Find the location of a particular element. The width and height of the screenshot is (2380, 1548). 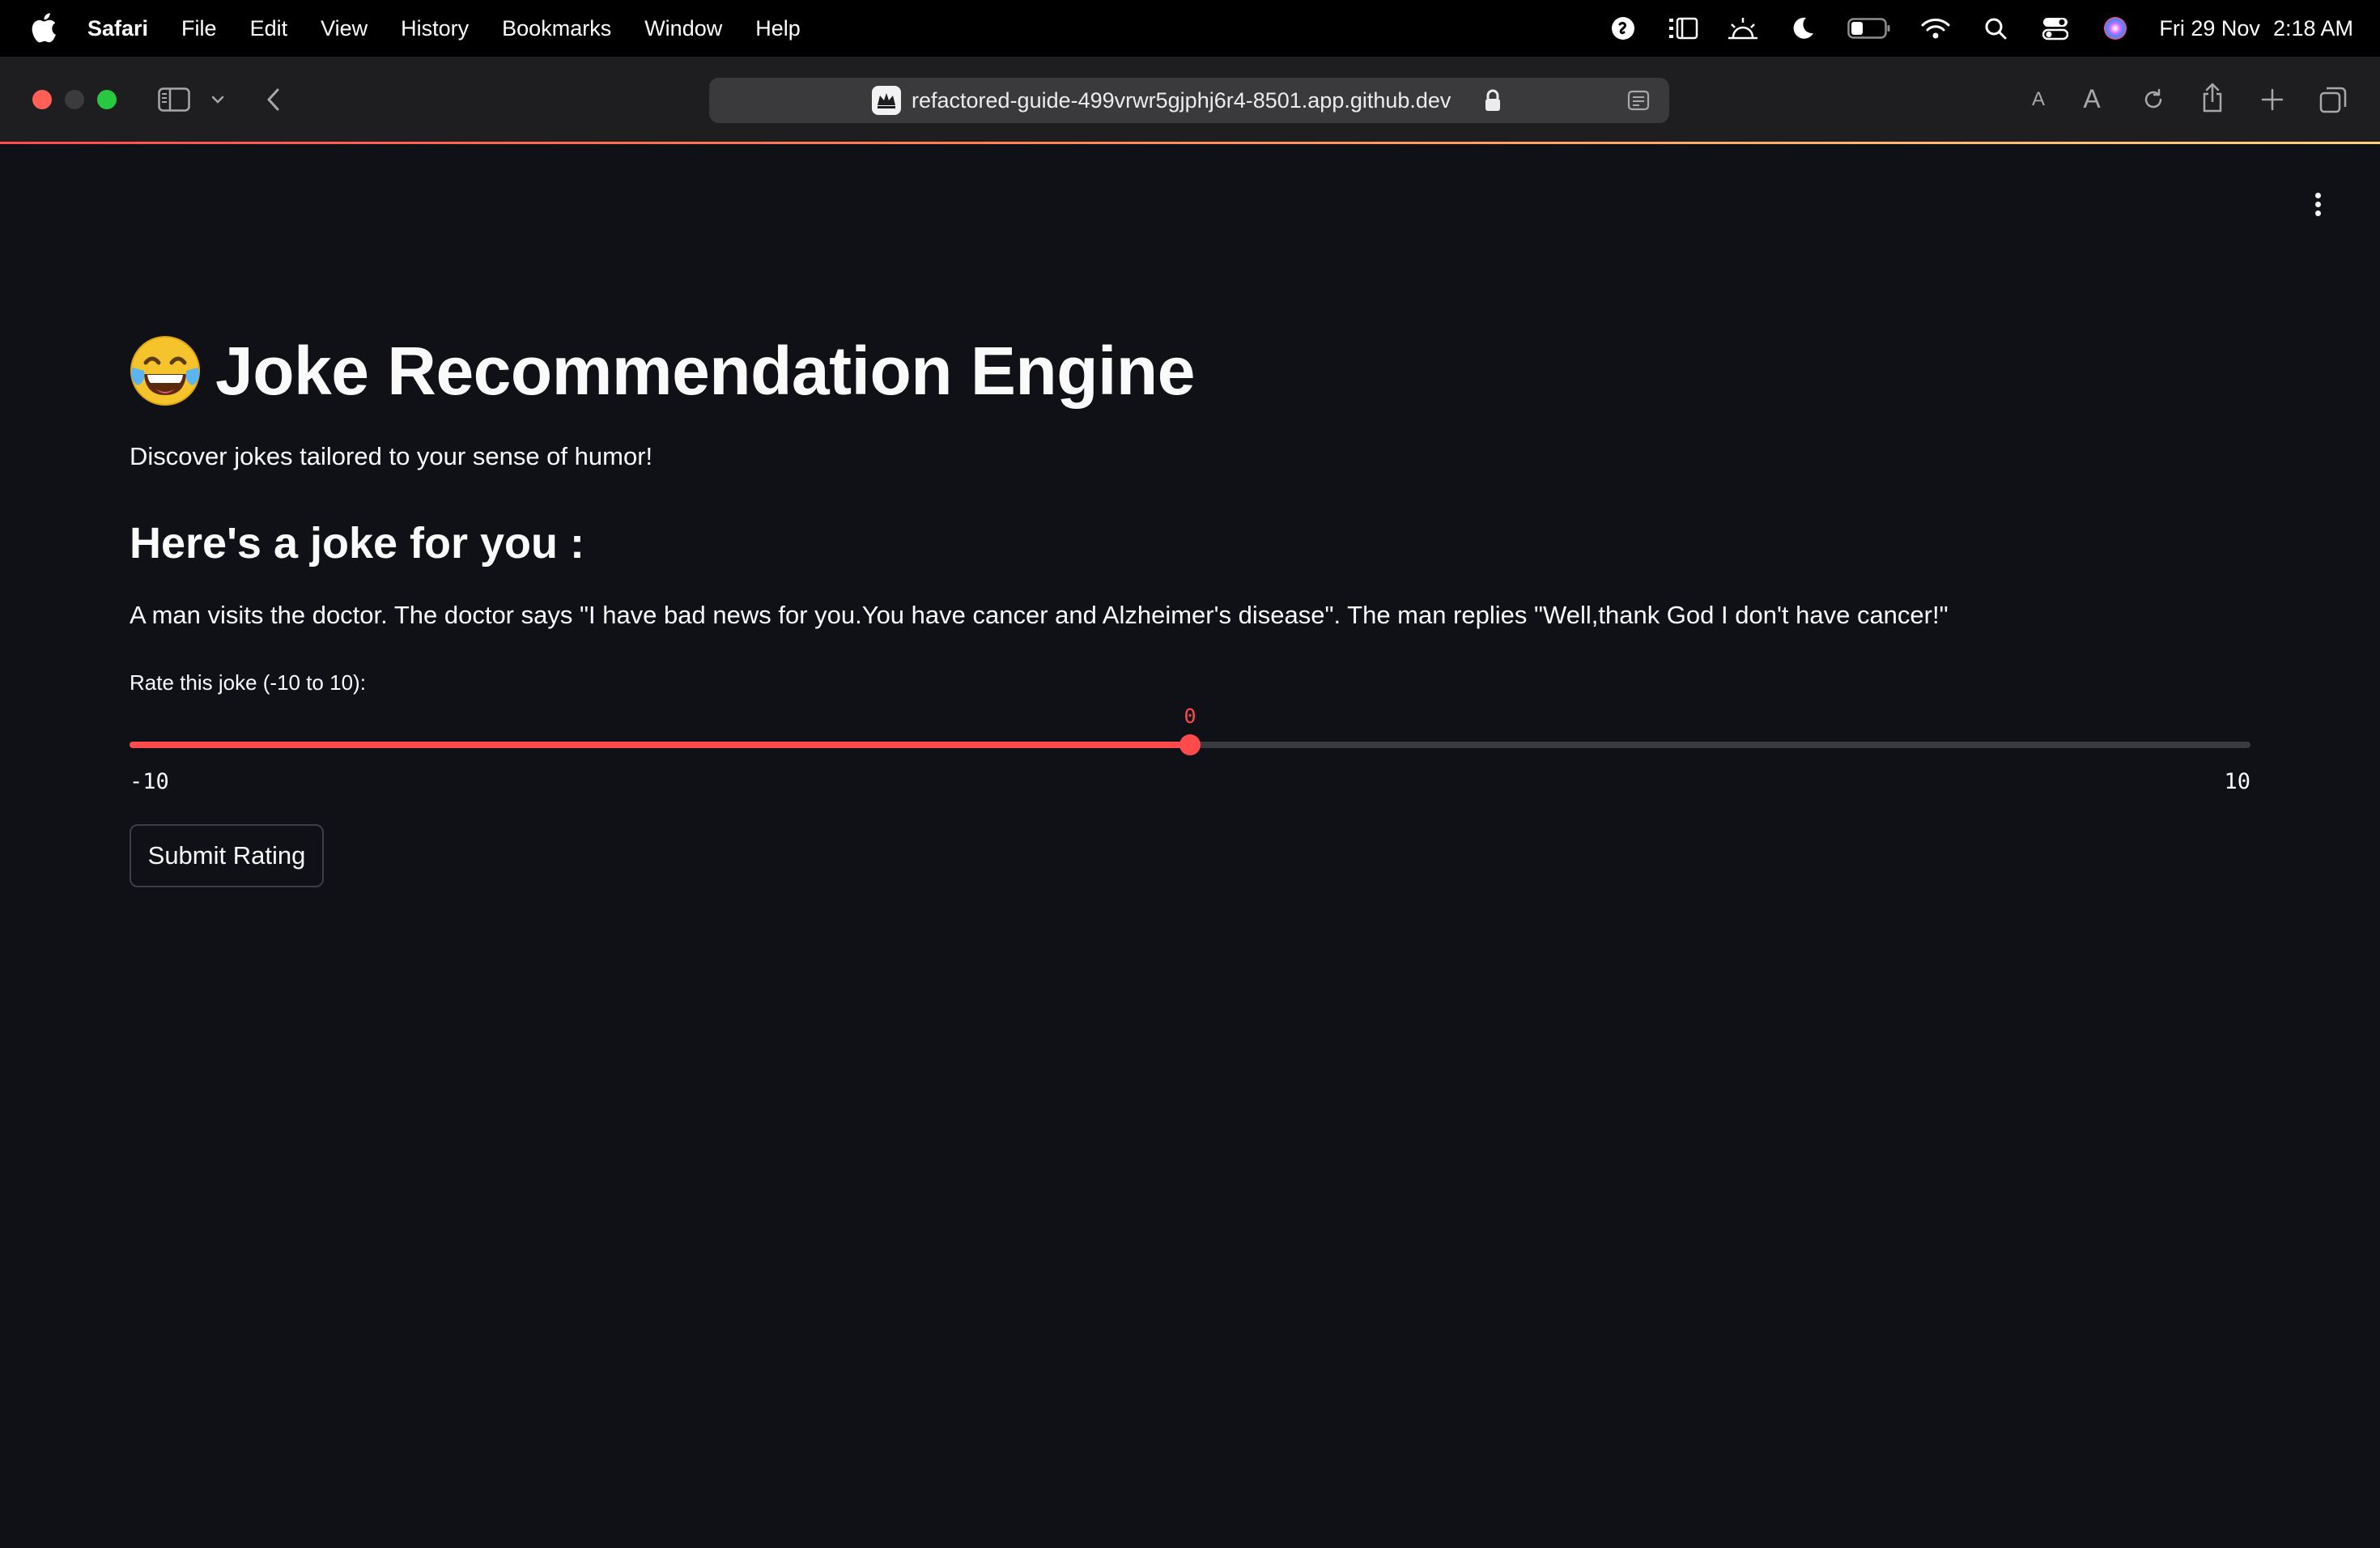

rating-slider-track is located at coordinates (1190, 744).